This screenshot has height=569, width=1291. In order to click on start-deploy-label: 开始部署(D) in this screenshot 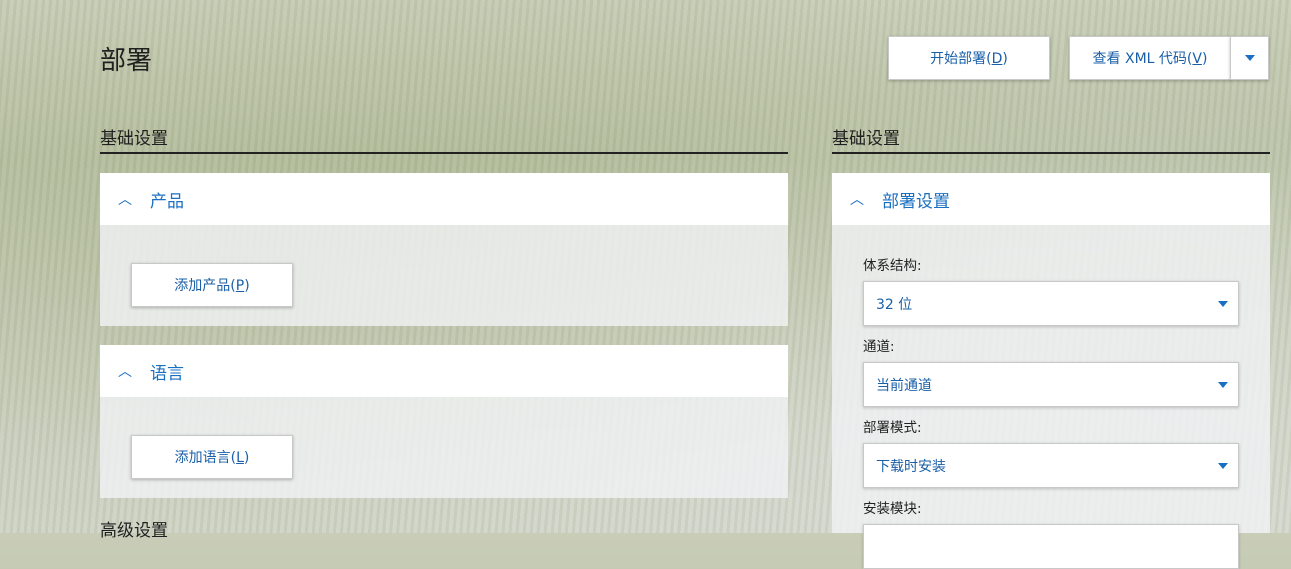, I will do `click(969, 59)`.